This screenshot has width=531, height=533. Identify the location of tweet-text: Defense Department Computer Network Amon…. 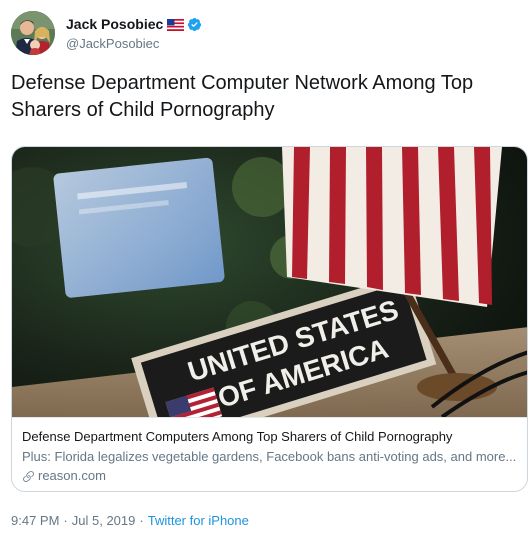
(242, 96).